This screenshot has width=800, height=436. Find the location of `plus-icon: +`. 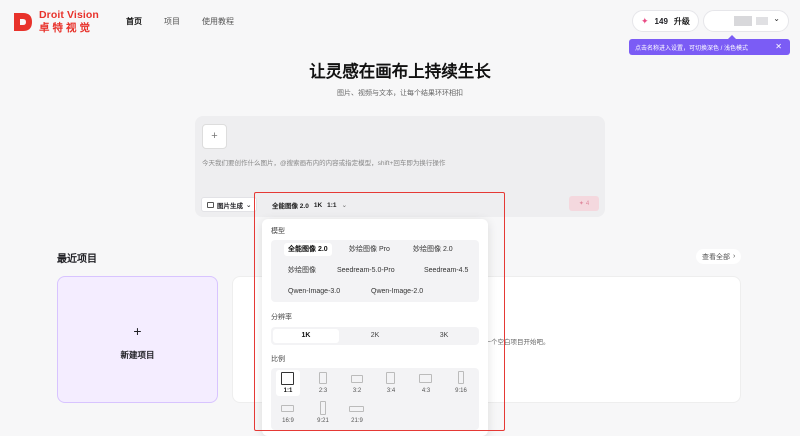

plus-icon: + is located at coordinates (137, 331).